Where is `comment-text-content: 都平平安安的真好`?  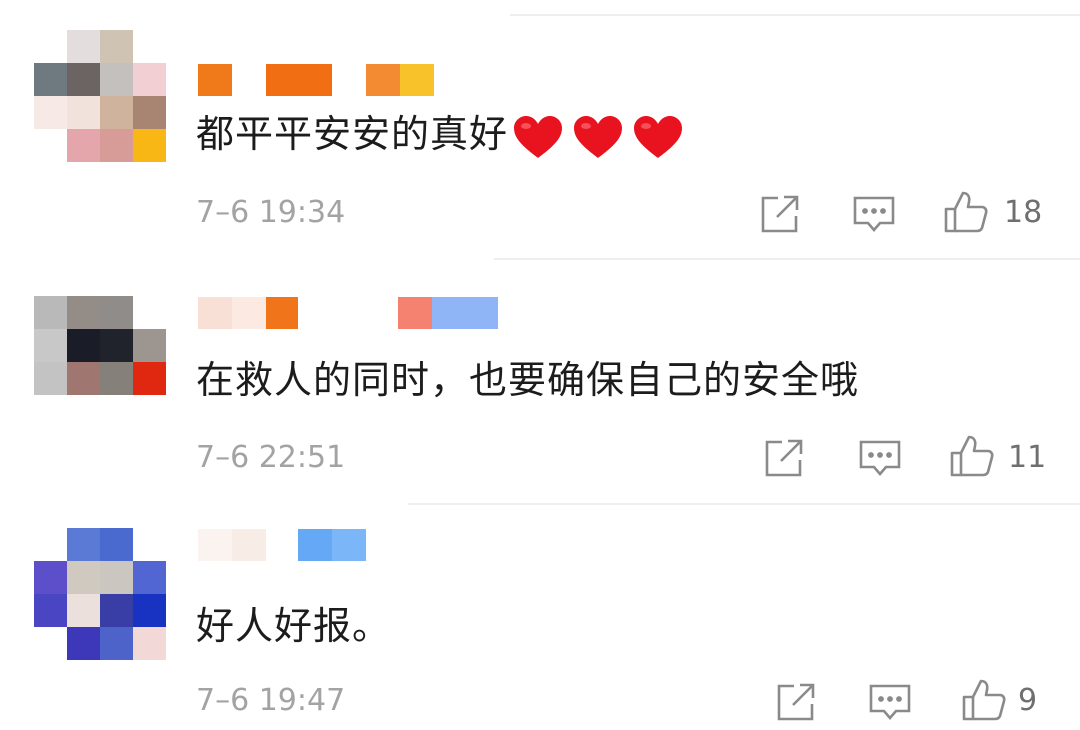
comment-text-content: 都平平安安的真好 is located at coordinates (352, 134).